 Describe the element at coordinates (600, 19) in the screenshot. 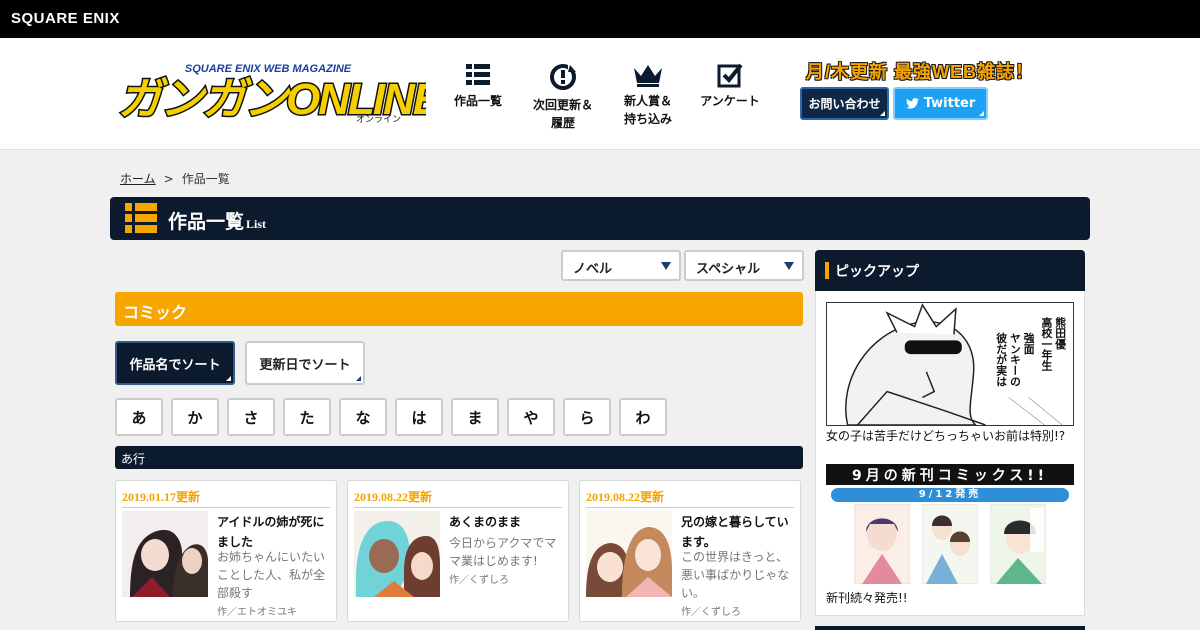

I see `top-bar: SQUARE ENIX` at that location.